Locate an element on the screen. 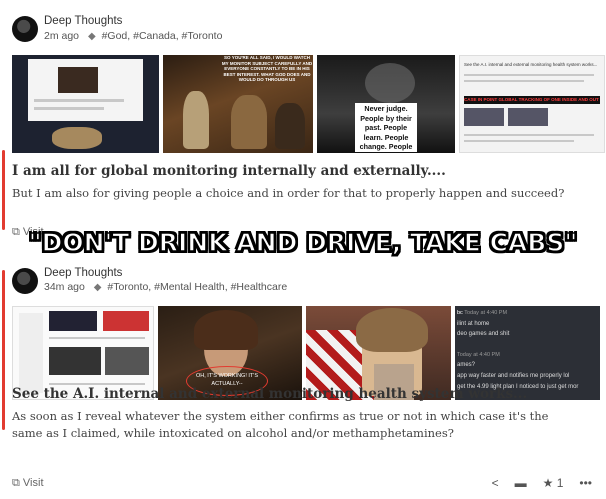 This screenshot has width=606, height=499. star-count: 1 is located at coordinates (560, 483).